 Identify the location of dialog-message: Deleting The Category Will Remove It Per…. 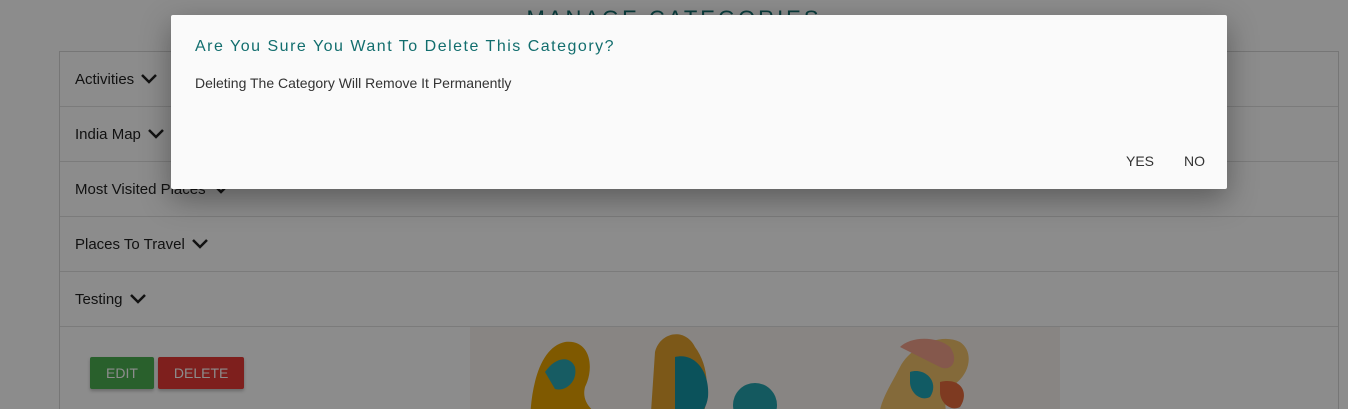
(353, 83).